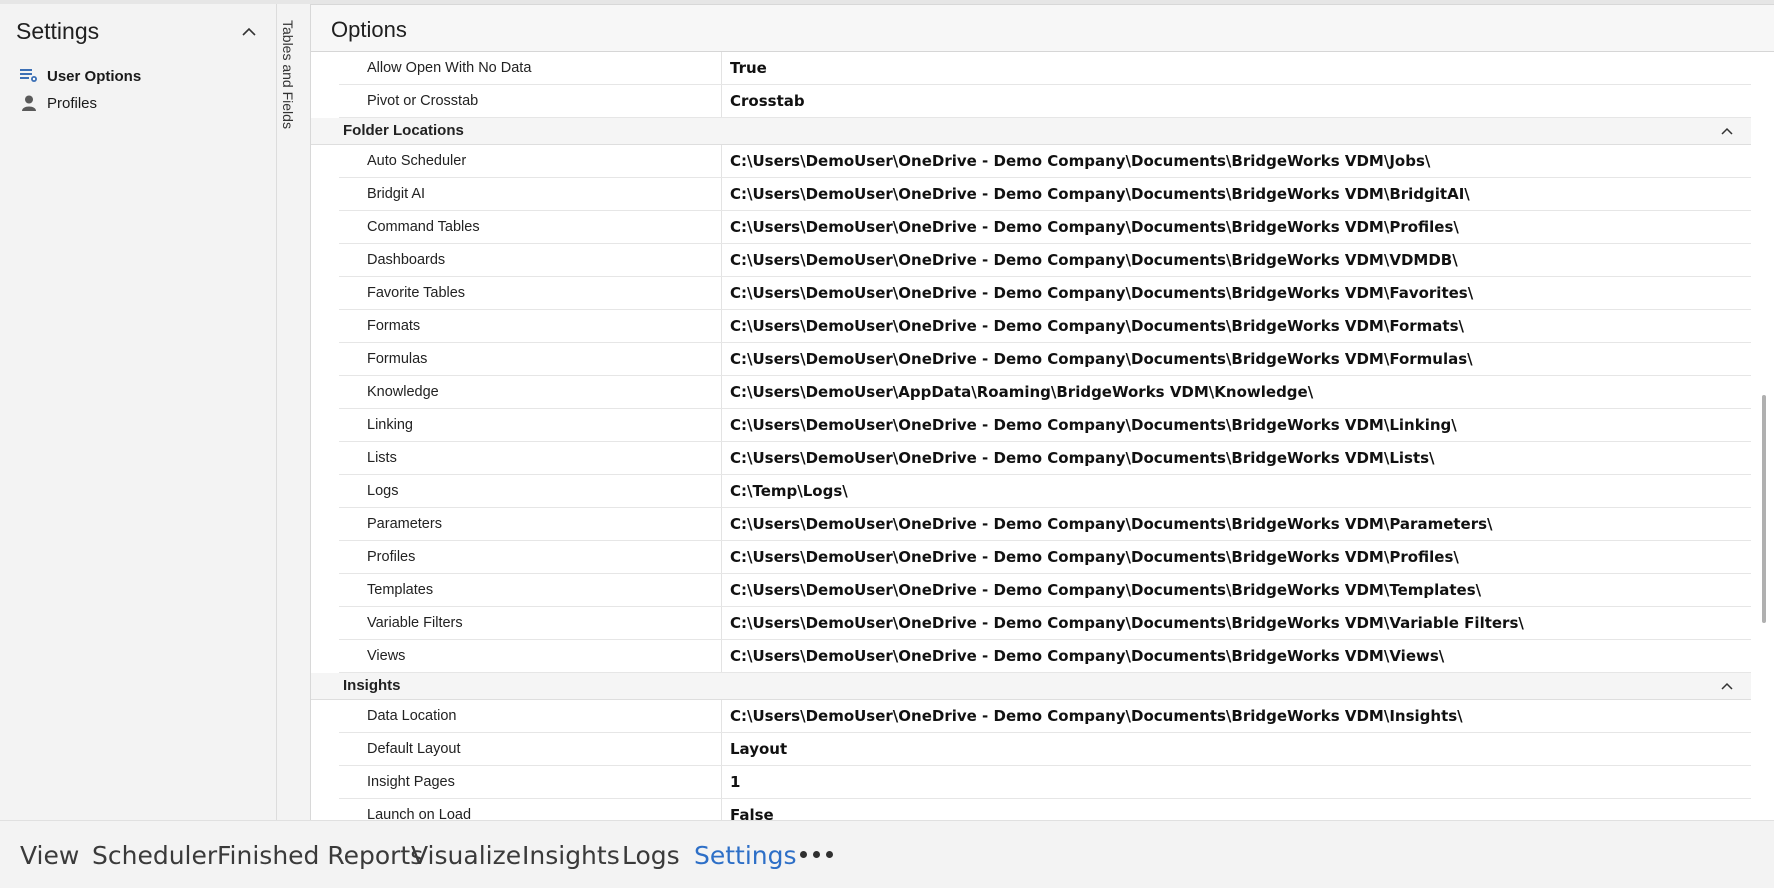  Describe the element at coordinates (745, 855) in the screenshot. I see `tab-settings: Settings` at that location.